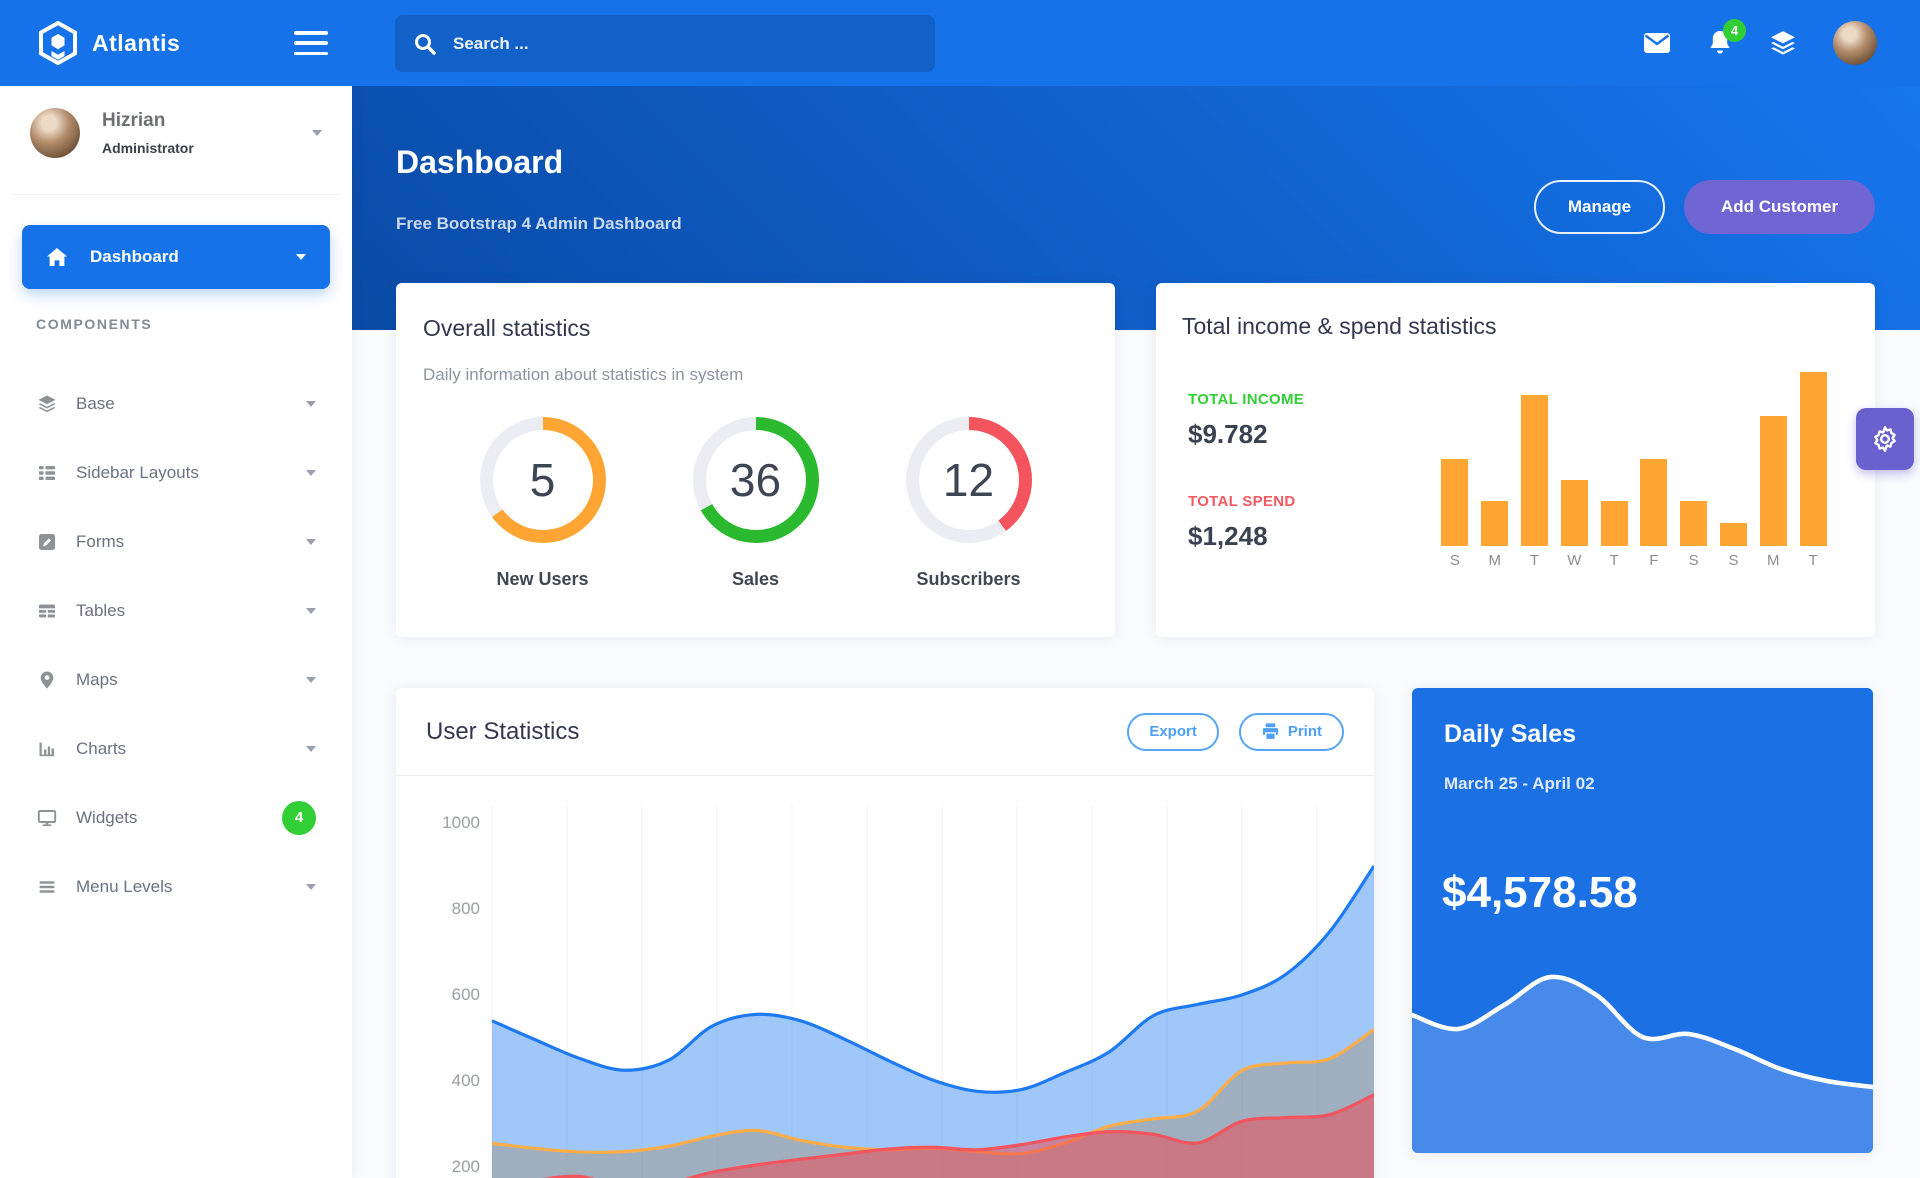 This screenshot has width=1920, height=1178. I want to click on apps-button, so click(1783, 43).